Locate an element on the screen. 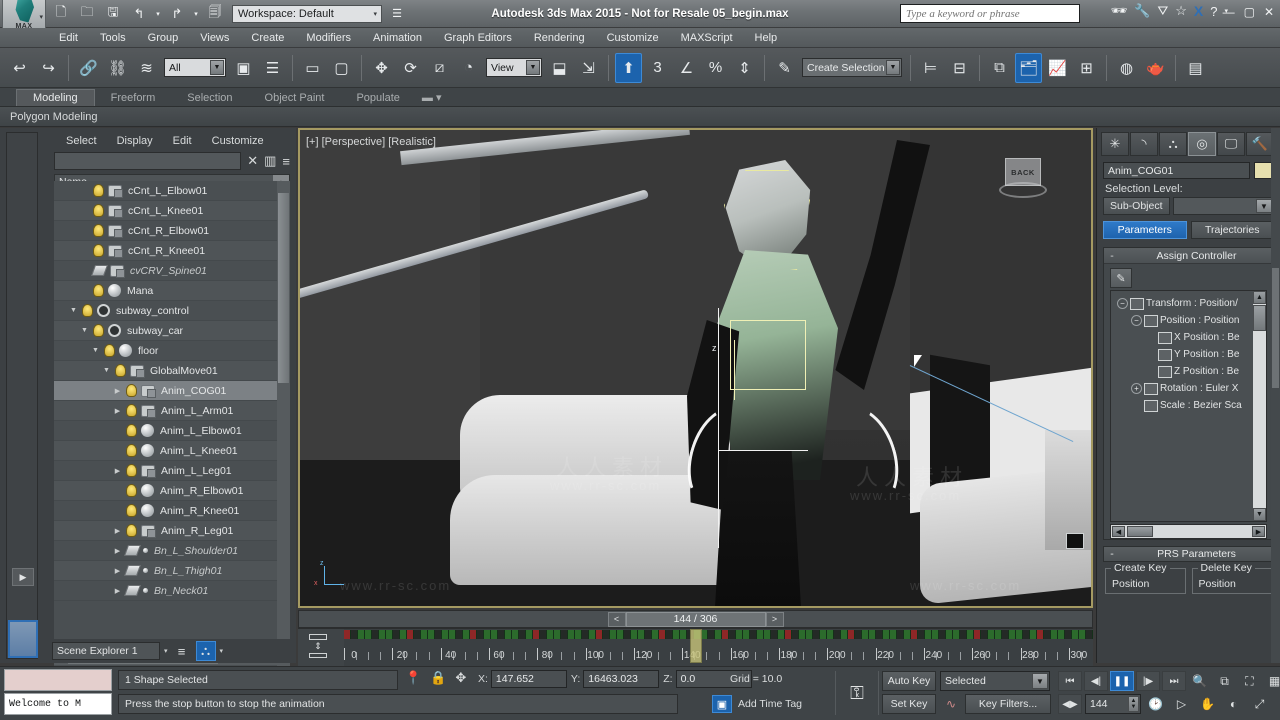 The image size is (1280, 720). align-icon: ⊟ is located at coordinates (959, 68).